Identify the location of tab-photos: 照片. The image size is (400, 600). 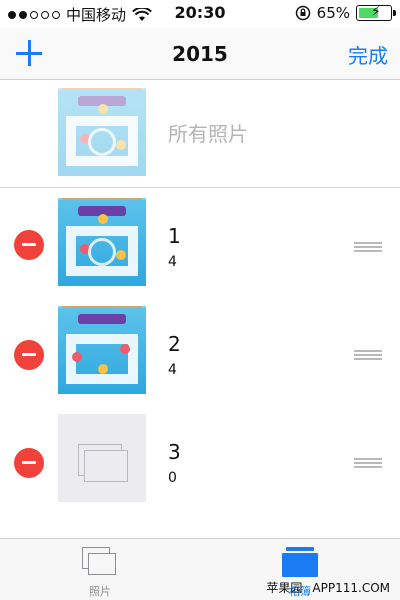
(100, 569).